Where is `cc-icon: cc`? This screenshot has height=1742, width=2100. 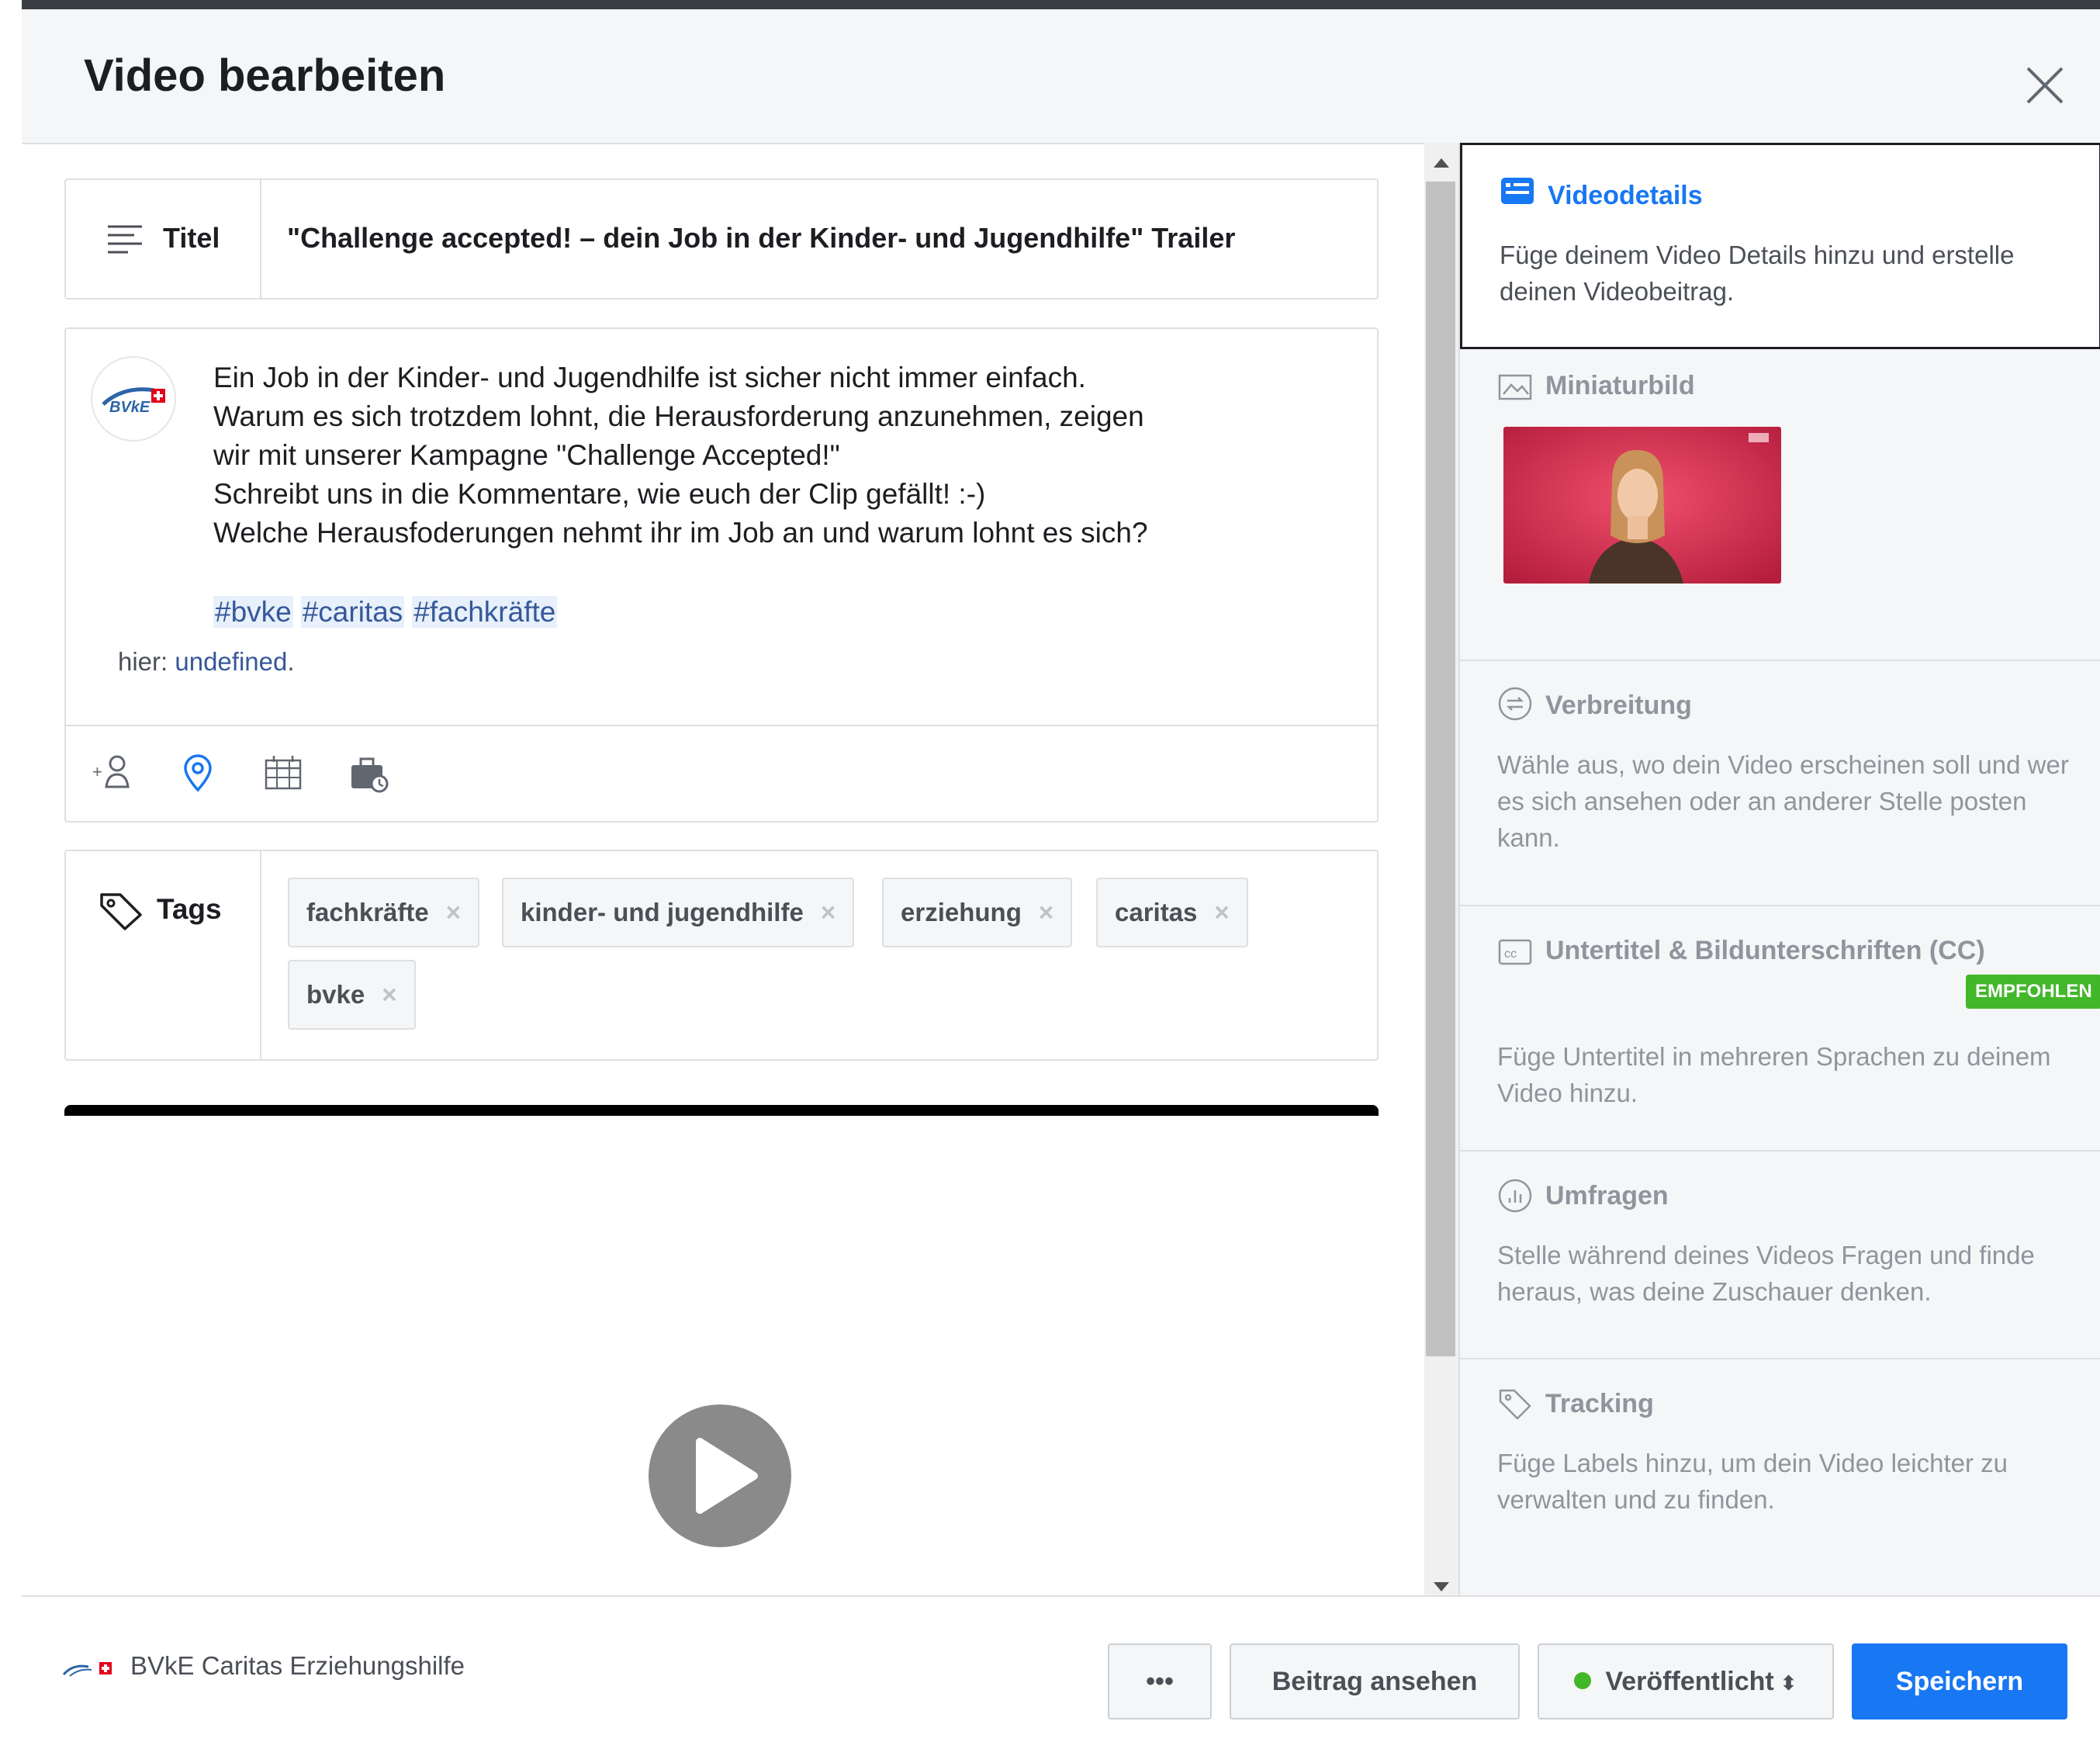 cc-icon: cc is located at coordinates (1515, 952).